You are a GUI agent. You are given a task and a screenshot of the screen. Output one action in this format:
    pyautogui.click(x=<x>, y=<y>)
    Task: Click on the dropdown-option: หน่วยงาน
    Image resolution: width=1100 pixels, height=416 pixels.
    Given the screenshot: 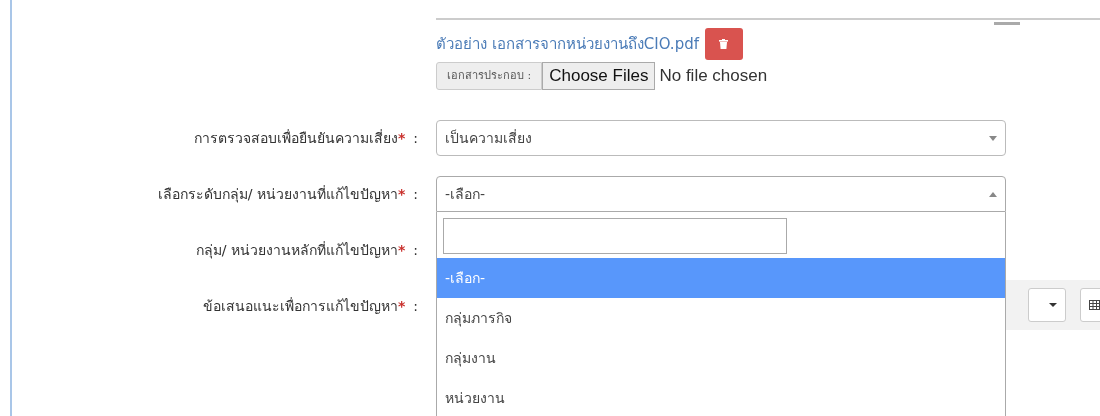 What is the action you would take?
    pyautogui.click(x=721, y=397)
    